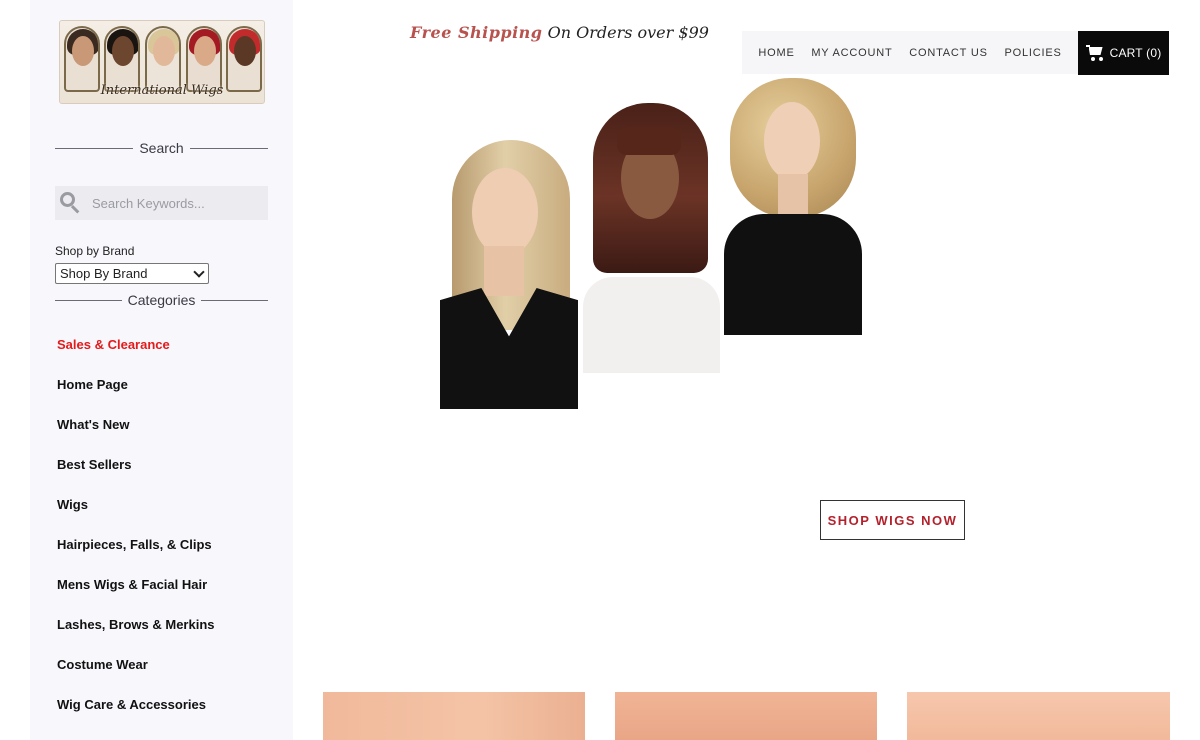 Image resolution: width=1200 pixels, height=740 pixels. What do you see at coordinates (948, 53) in the screenshot?
I see `nav-contact-us: CONTACT US` at bounding box center [948, 53].